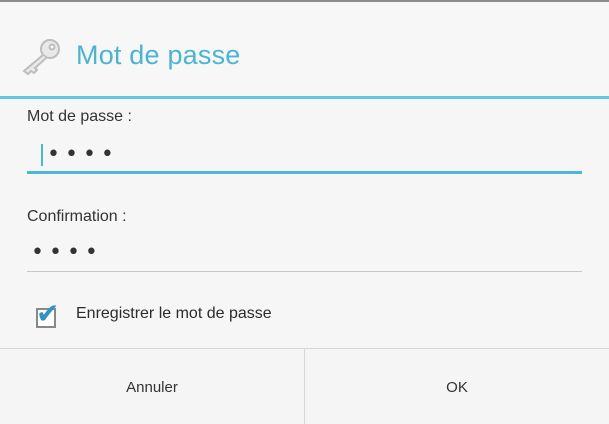 This screenshot has width=609, height=424. I want to click on ok-button: OK, so click(457, 386).